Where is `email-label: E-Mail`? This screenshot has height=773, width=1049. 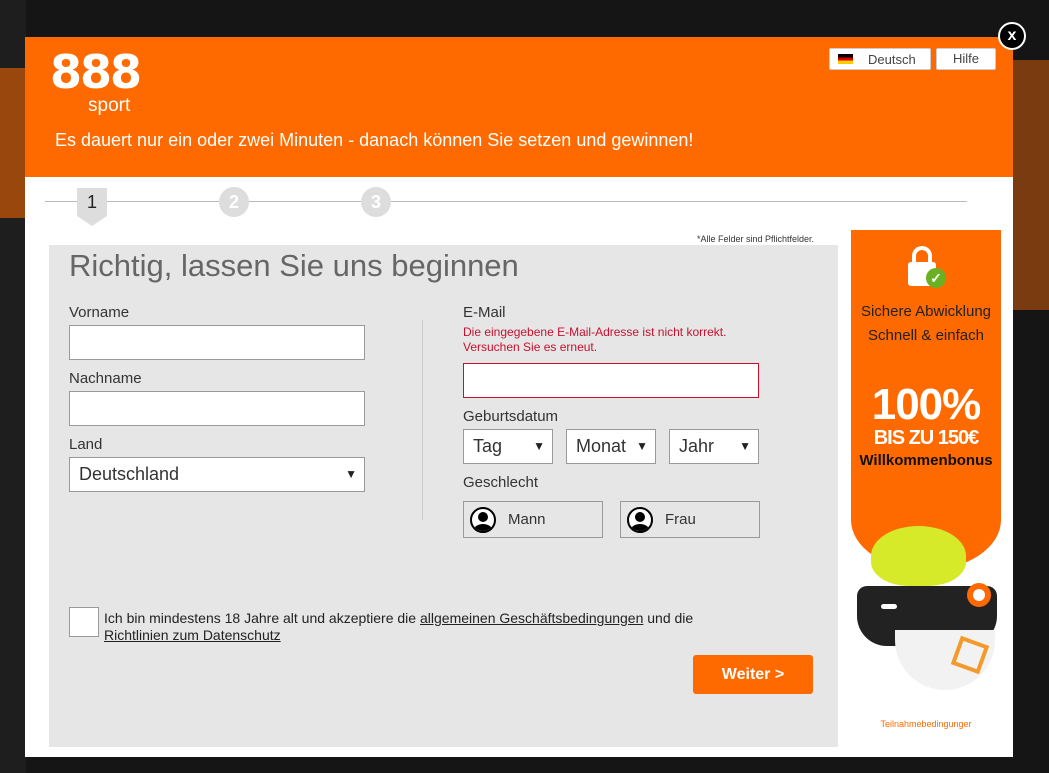 email-label: E-Mail is located at coordinates (484, 312).